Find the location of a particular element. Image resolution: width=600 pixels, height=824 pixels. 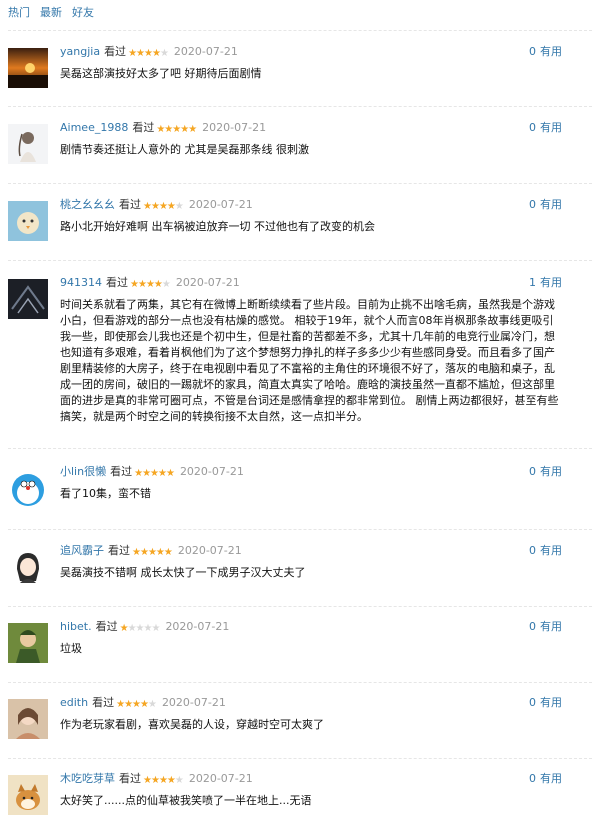

doraemon-avatar is located at coordinates (28, 488).